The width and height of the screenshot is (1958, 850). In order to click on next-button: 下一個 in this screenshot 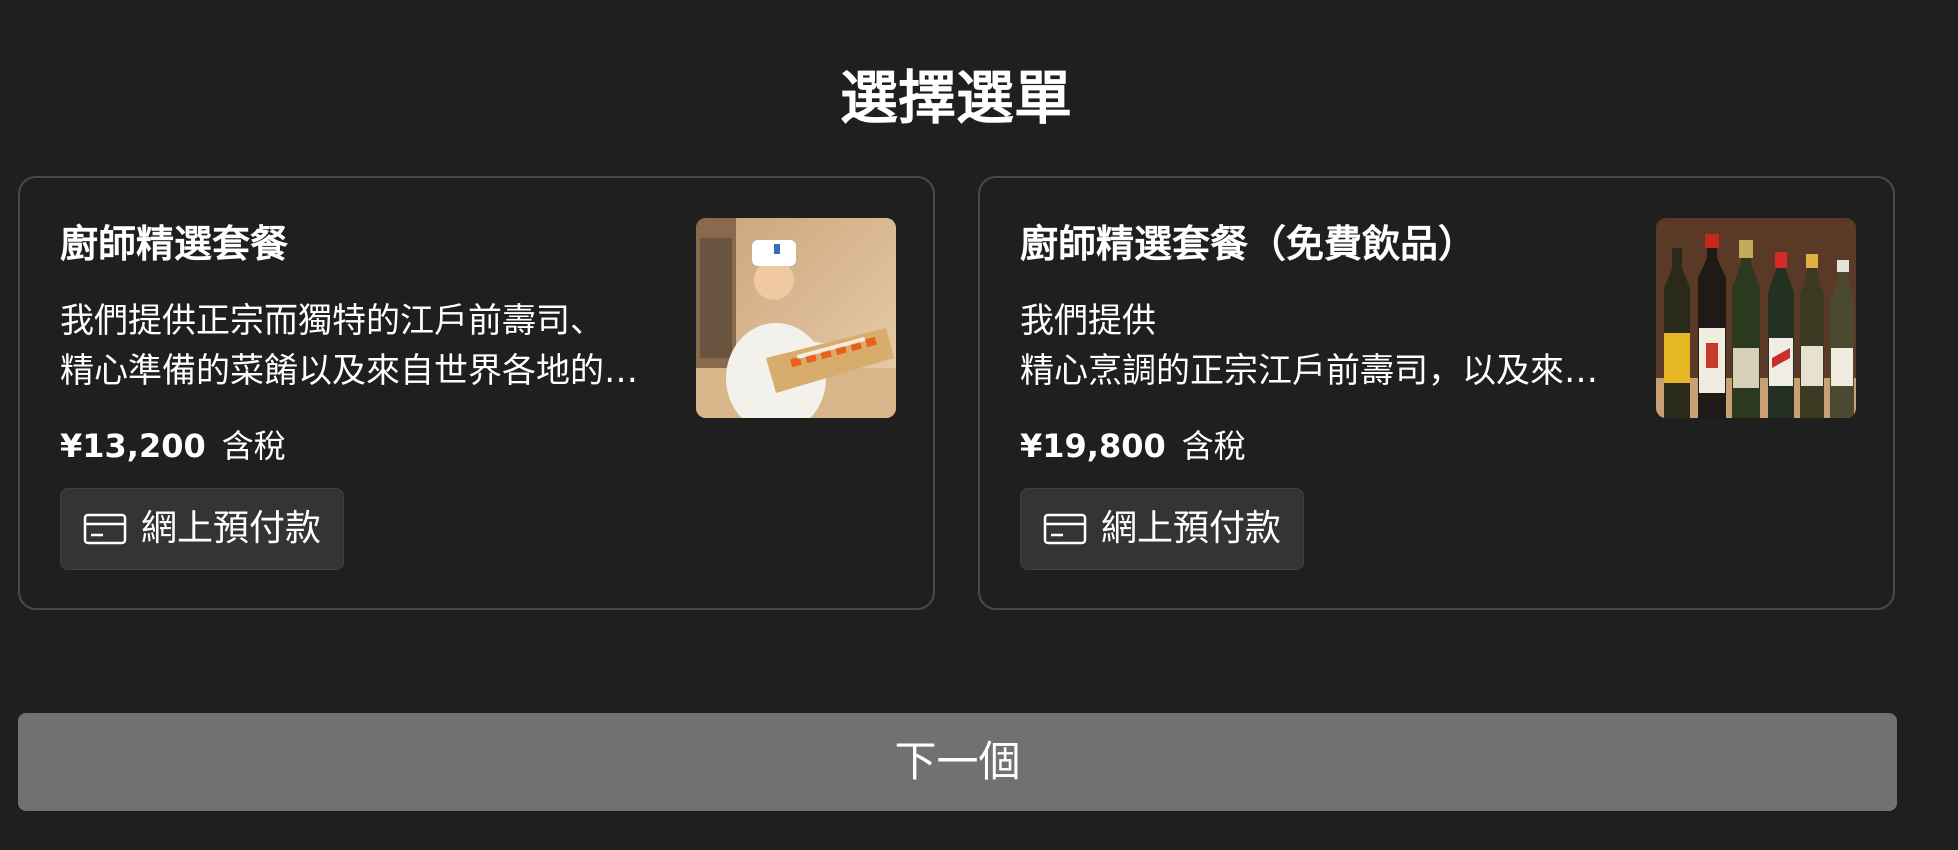, I will do `click(957, 762)`.